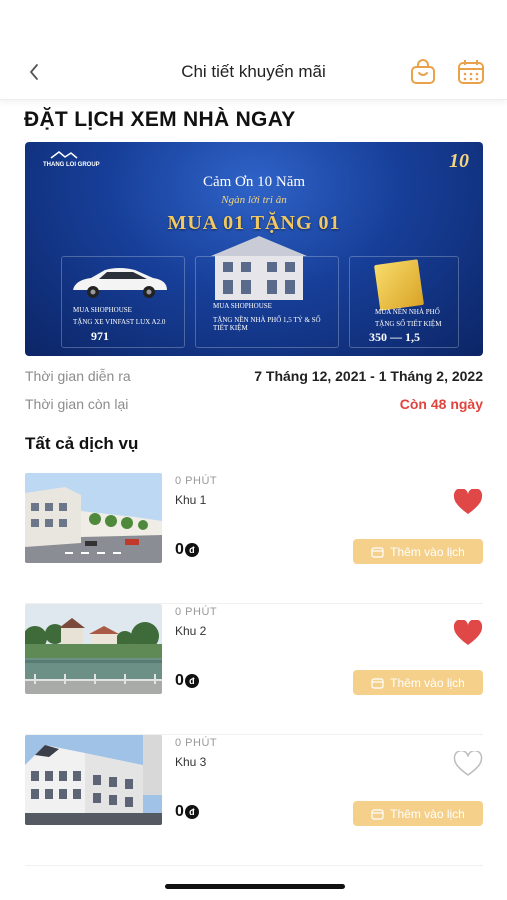  Describe the element at coordinates (267, 324) in the screenshot. I see `panel2-line2: TẶNG NỀN NHÀ PHỐ 1,5 TỶ & SỔ TIẾT KIỆM` at that location.